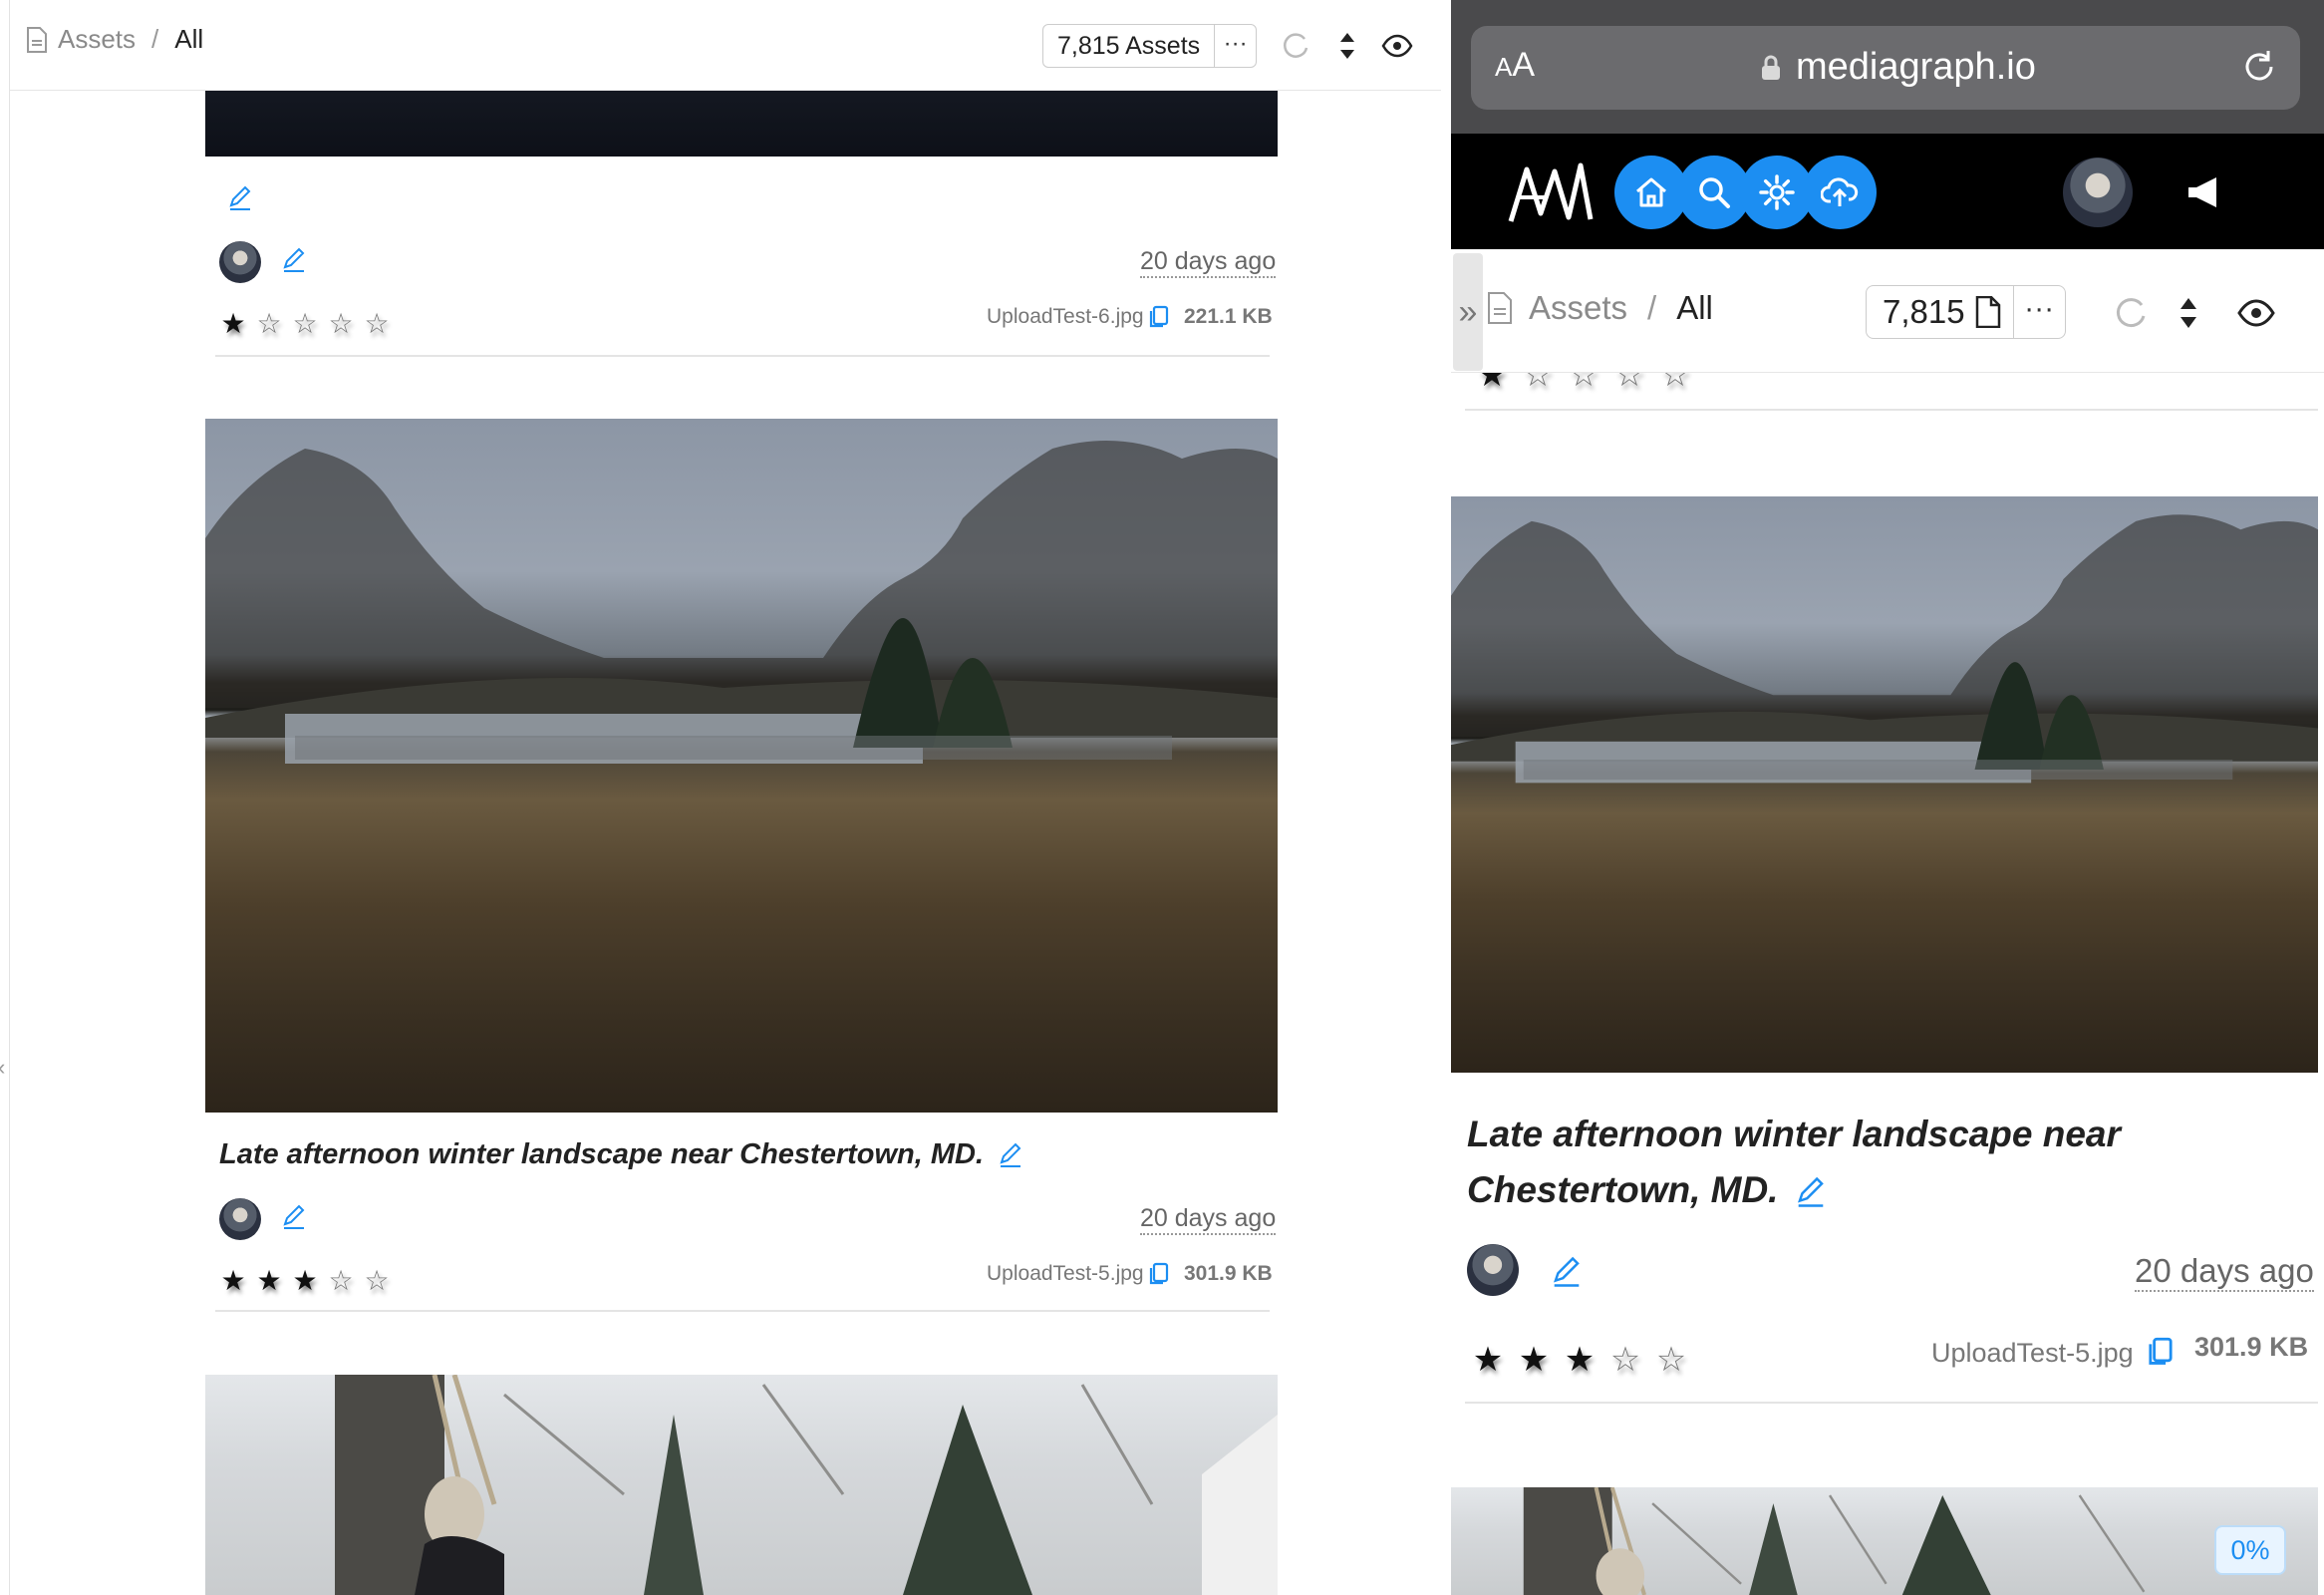 The image size is (2324, 1595). What do you see at coordinates (2250, 1550) in the screenshot?
I see `upload-progress-badge: 0%` at bounding box center [2250, 1550].